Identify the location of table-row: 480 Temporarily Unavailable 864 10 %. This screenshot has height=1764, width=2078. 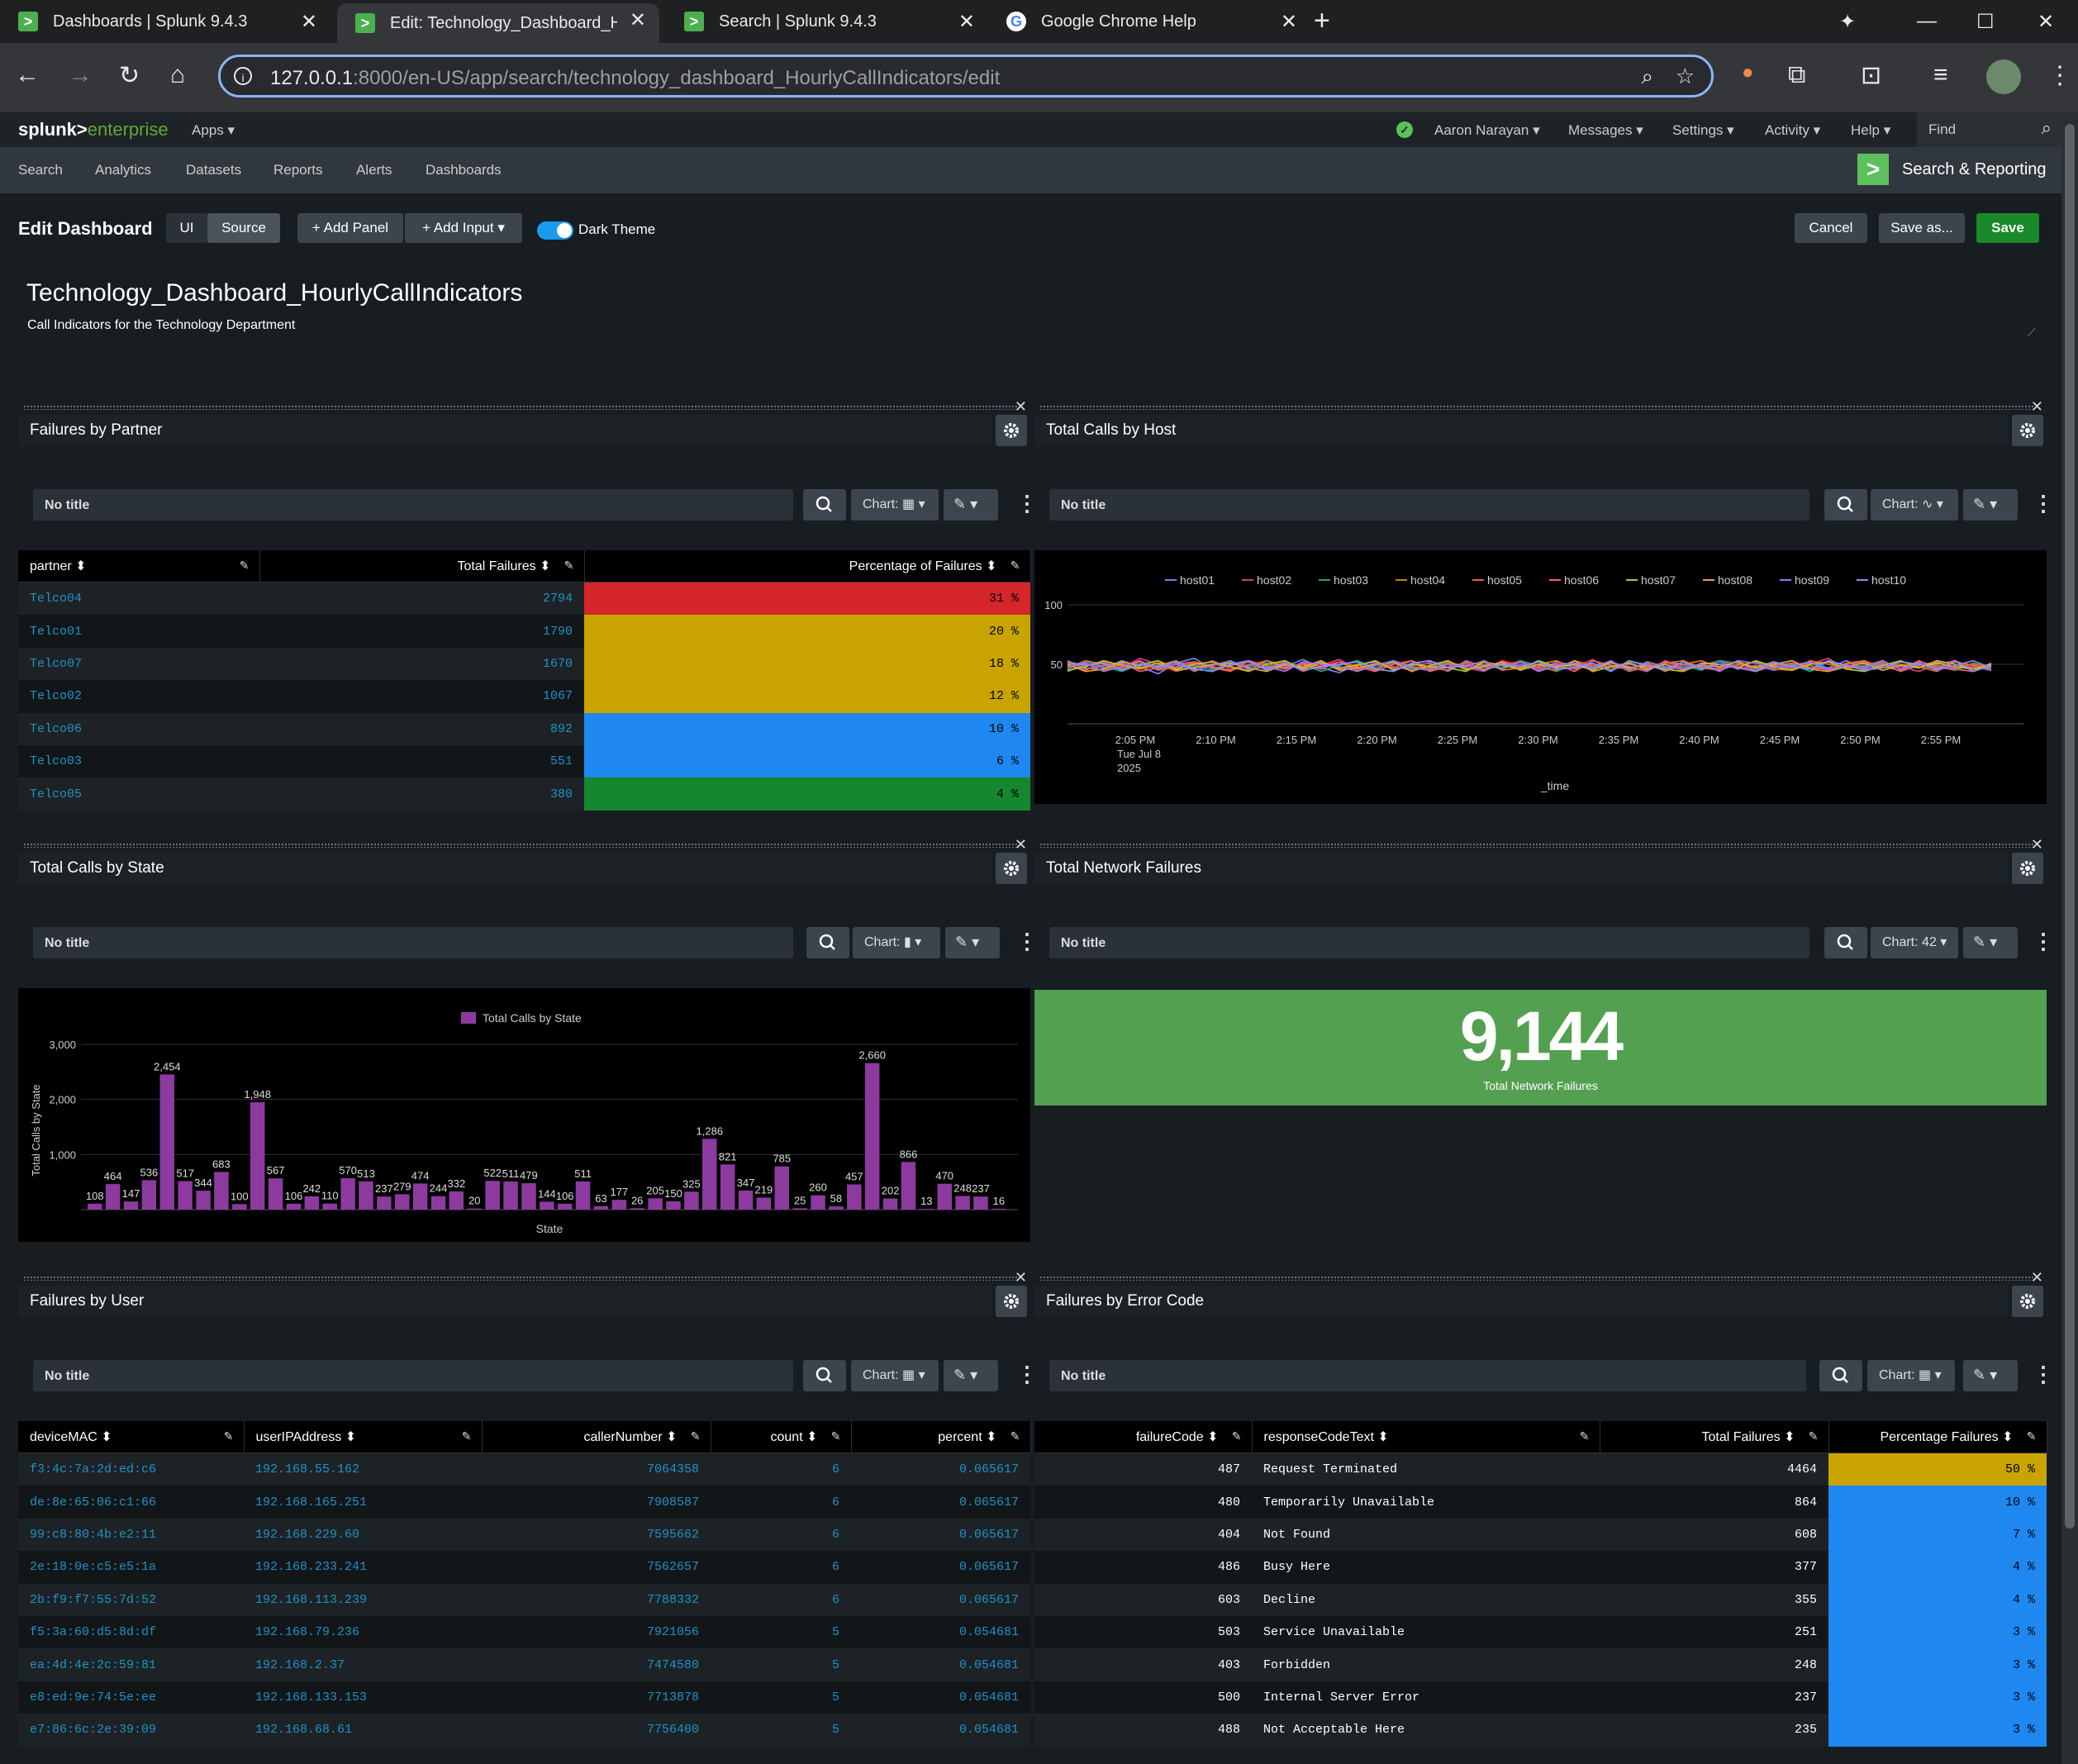
(1540, 1502).